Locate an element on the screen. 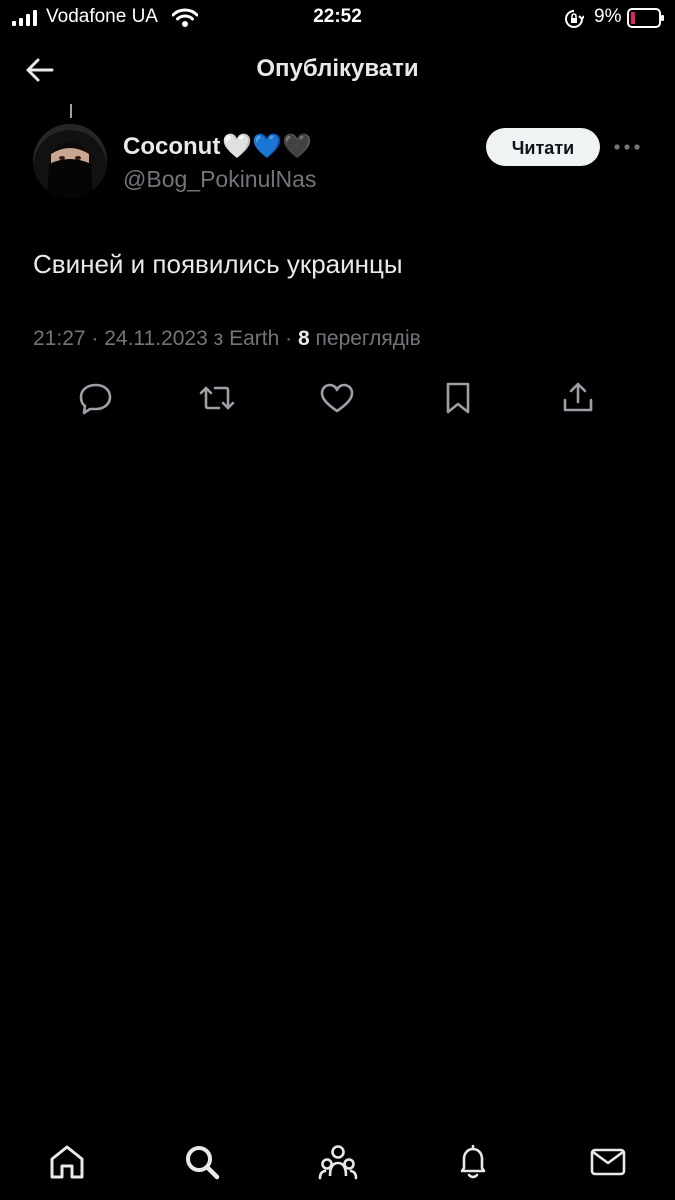  battery-percent: 9% is located at coordinates (608, 16).